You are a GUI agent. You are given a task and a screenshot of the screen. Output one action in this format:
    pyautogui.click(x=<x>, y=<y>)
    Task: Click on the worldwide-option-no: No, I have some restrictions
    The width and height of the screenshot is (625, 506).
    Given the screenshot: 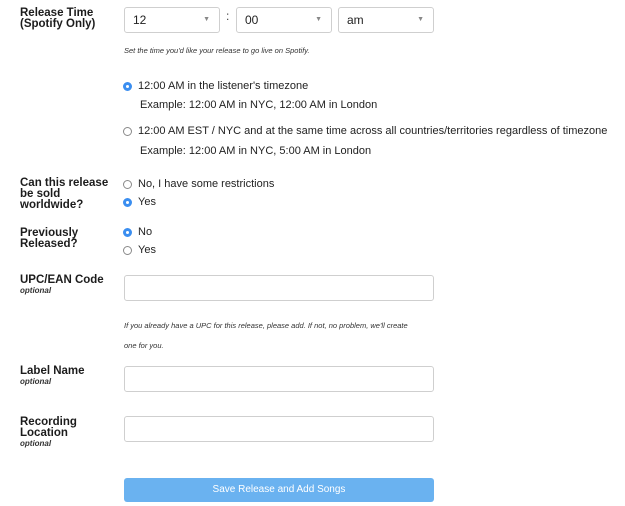 What is the action you would take?
    pyautogui.click(x=198, y=184)
    